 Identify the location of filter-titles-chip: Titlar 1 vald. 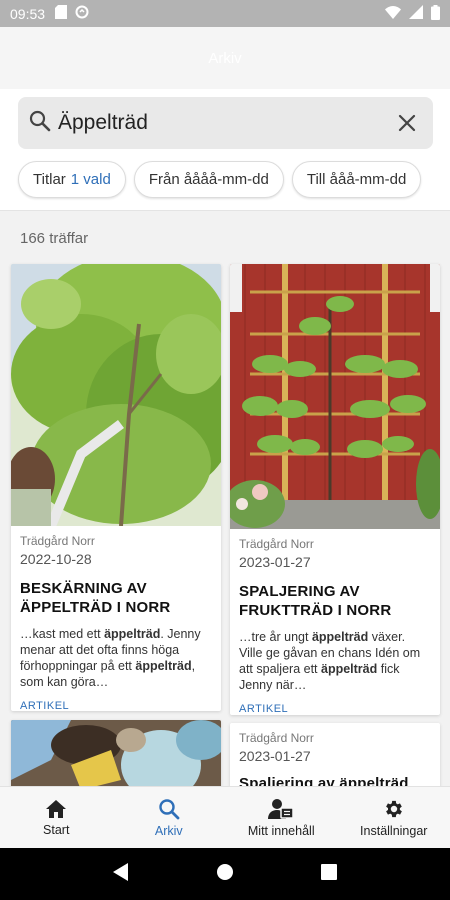
(72, 179).